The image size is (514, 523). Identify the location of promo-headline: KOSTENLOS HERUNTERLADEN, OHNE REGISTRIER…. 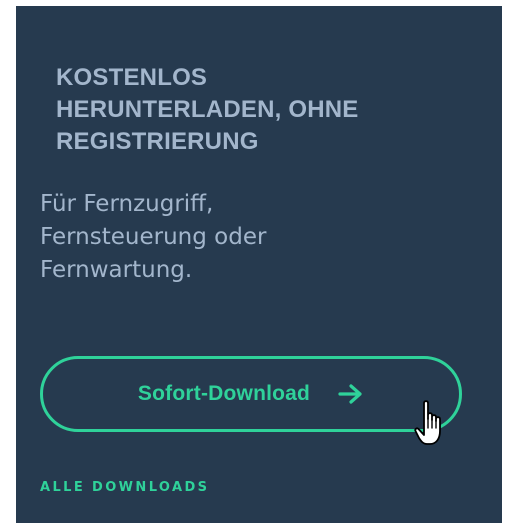
(251, 110).